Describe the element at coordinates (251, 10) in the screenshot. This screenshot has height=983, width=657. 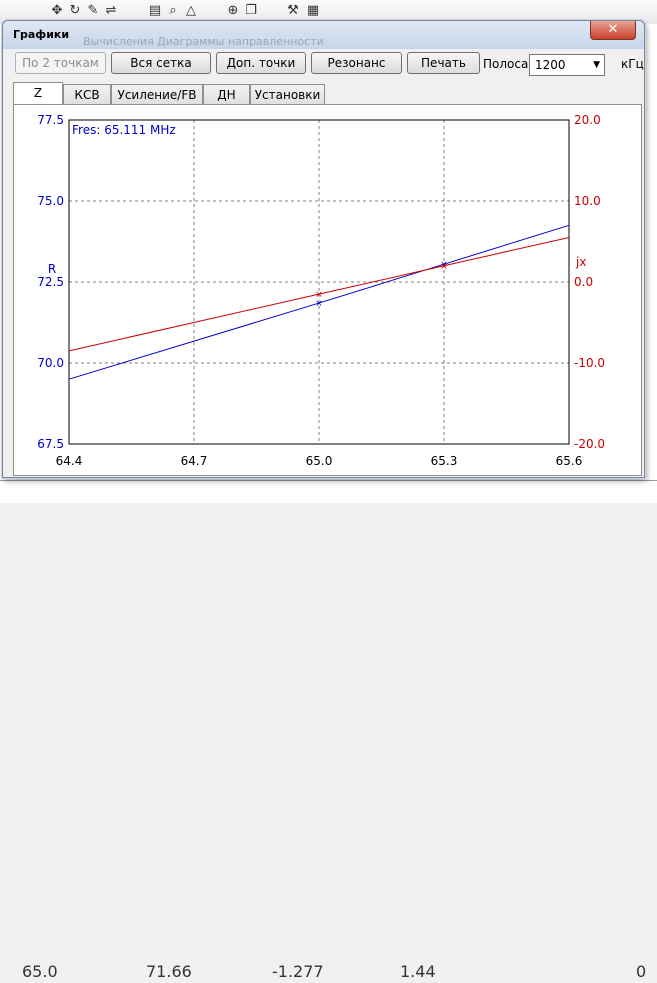
I see `copy-icon: ❐` at that location.